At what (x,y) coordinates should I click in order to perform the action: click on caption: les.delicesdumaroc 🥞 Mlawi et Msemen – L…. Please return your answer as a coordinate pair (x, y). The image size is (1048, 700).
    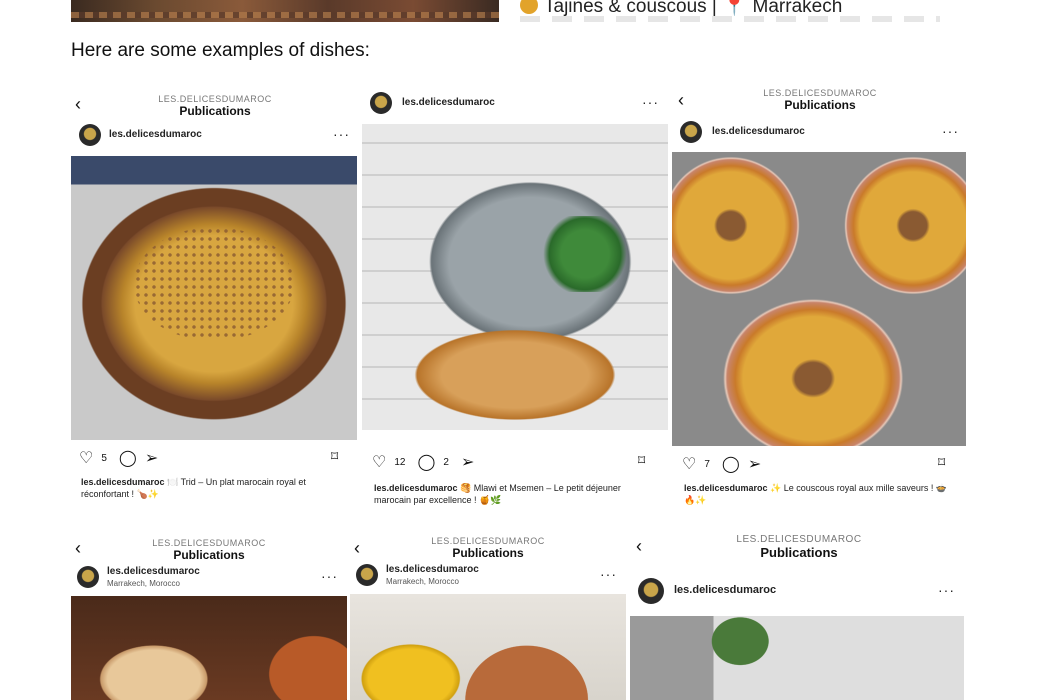
    Looking at the image, I should click on (514, 494).